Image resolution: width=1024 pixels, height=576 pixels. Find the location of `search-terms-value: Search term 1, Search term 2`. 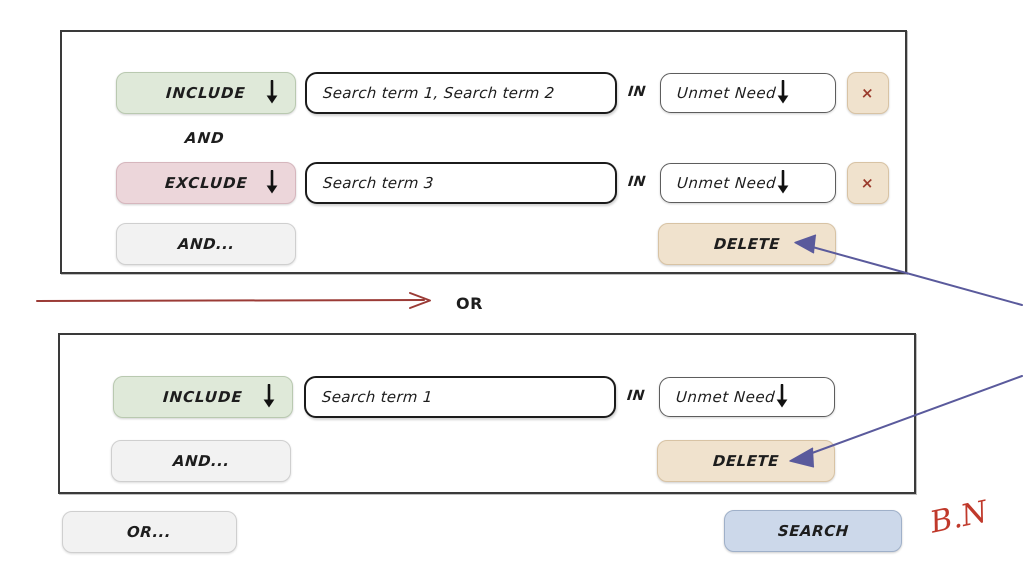

search-terms-value: Search term 1, Search term 2 is located at coordinates (439, 93).